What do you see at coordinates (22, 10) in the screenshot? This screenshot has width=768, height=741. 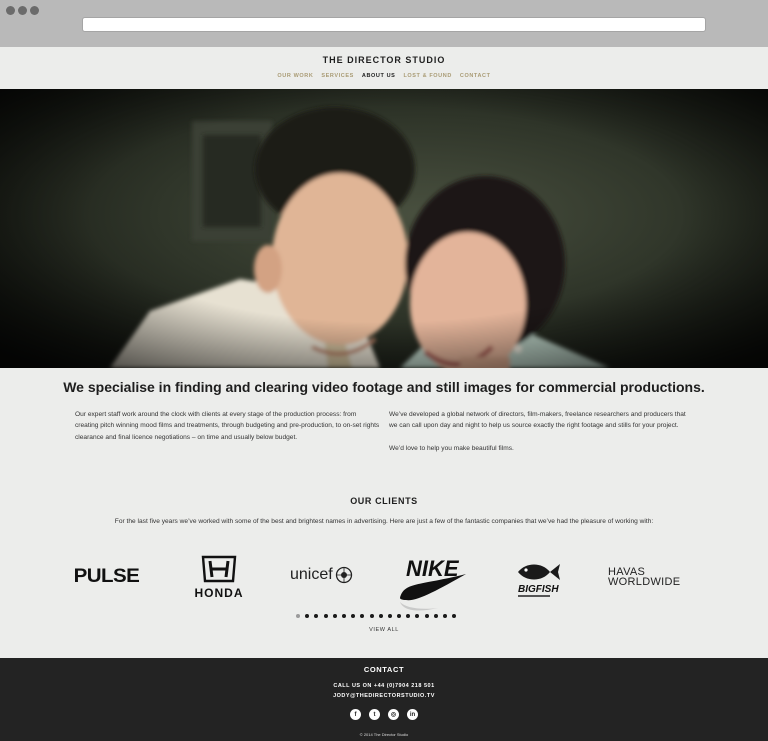 I see `window-minimize-dot` at bounding box center [22, 10].